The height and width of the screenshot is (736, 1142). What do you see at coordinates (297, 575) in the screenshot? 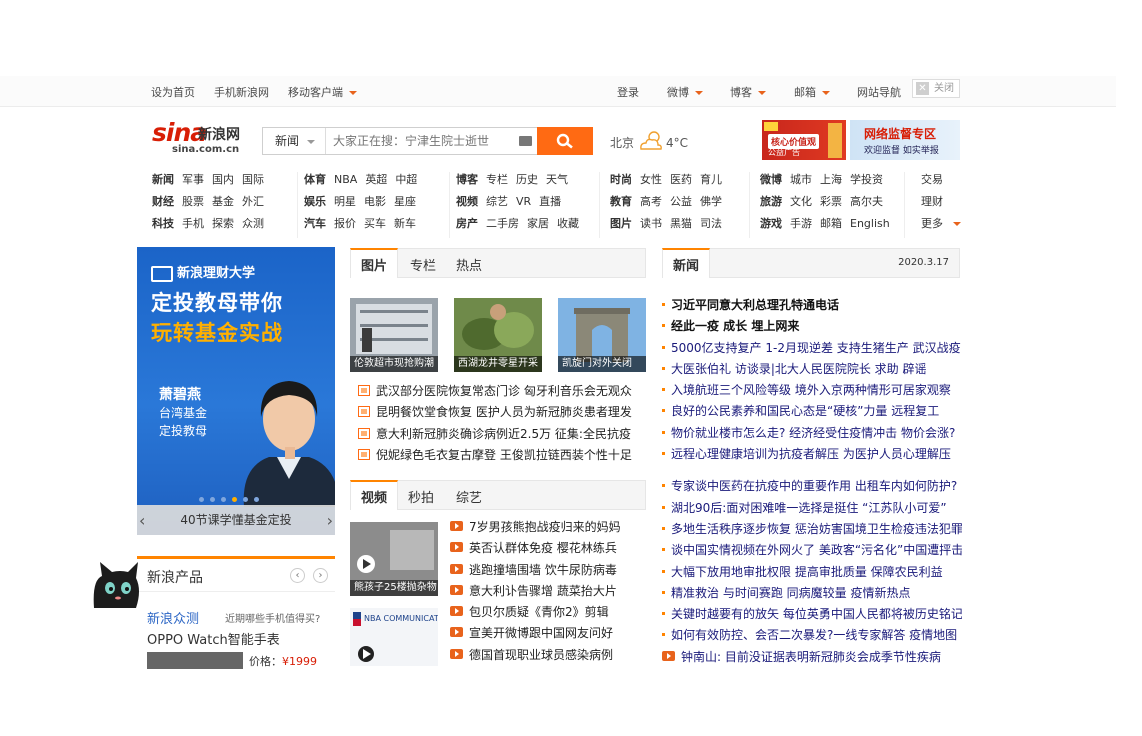
I see `prev-page-icon: ‹` at bounding box center [297, 575].